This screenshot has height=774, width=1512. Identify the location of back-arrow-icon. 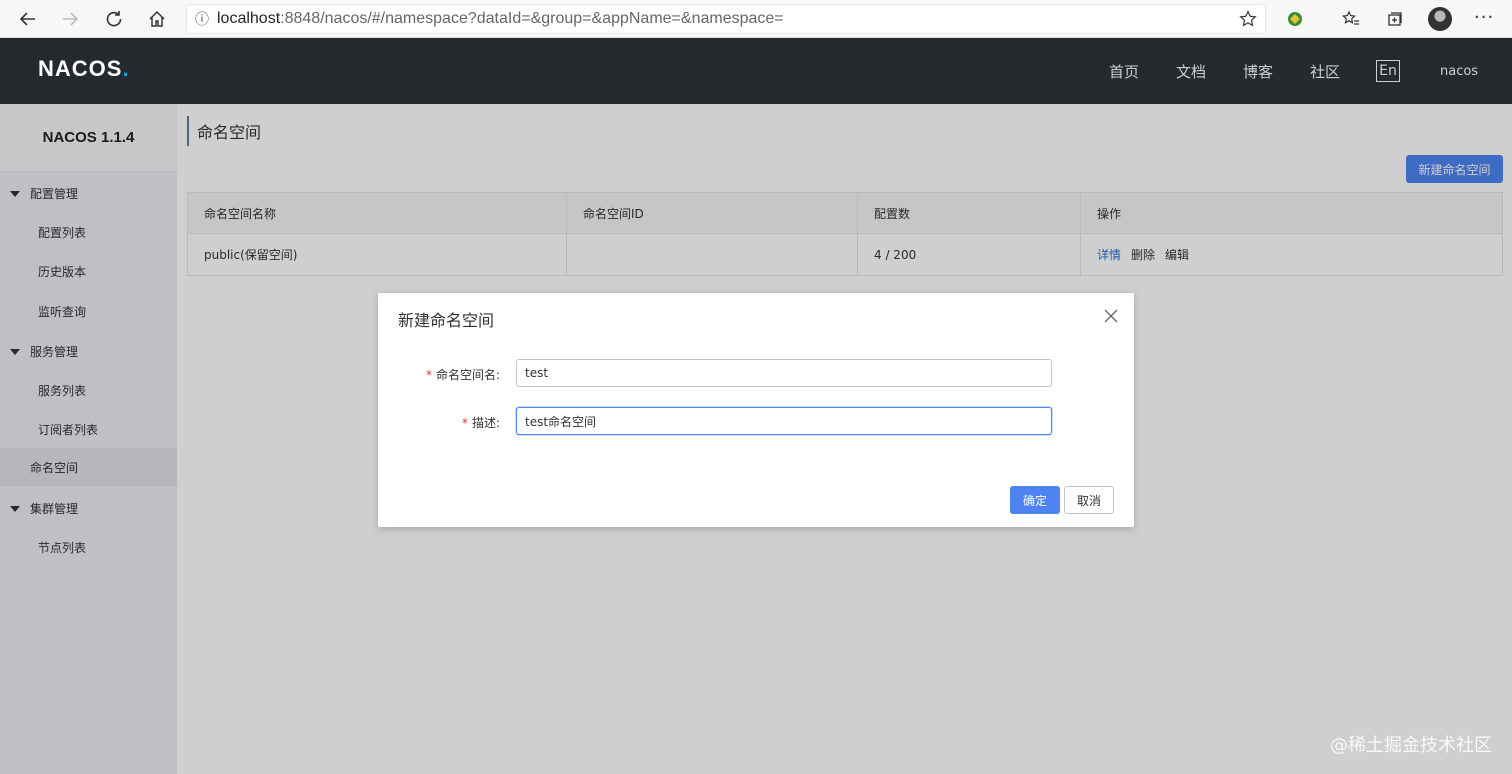
(28, 19).